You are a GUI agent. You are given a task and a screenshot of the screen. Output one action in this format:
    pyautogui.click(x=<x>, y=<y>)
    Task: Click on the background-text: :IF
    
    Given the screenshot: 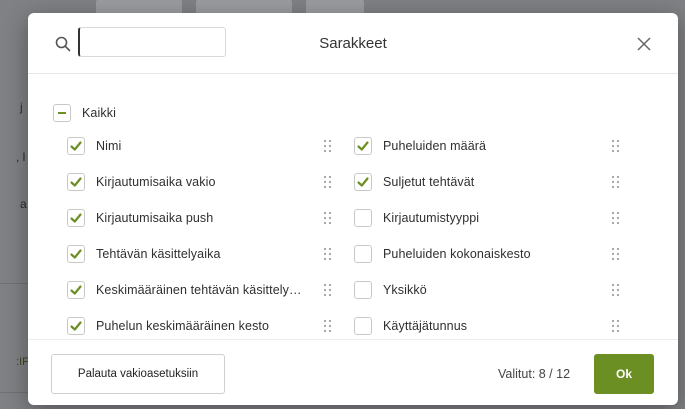 What is the action you would take?
    pyautogui.click(x=22, y=362)
    